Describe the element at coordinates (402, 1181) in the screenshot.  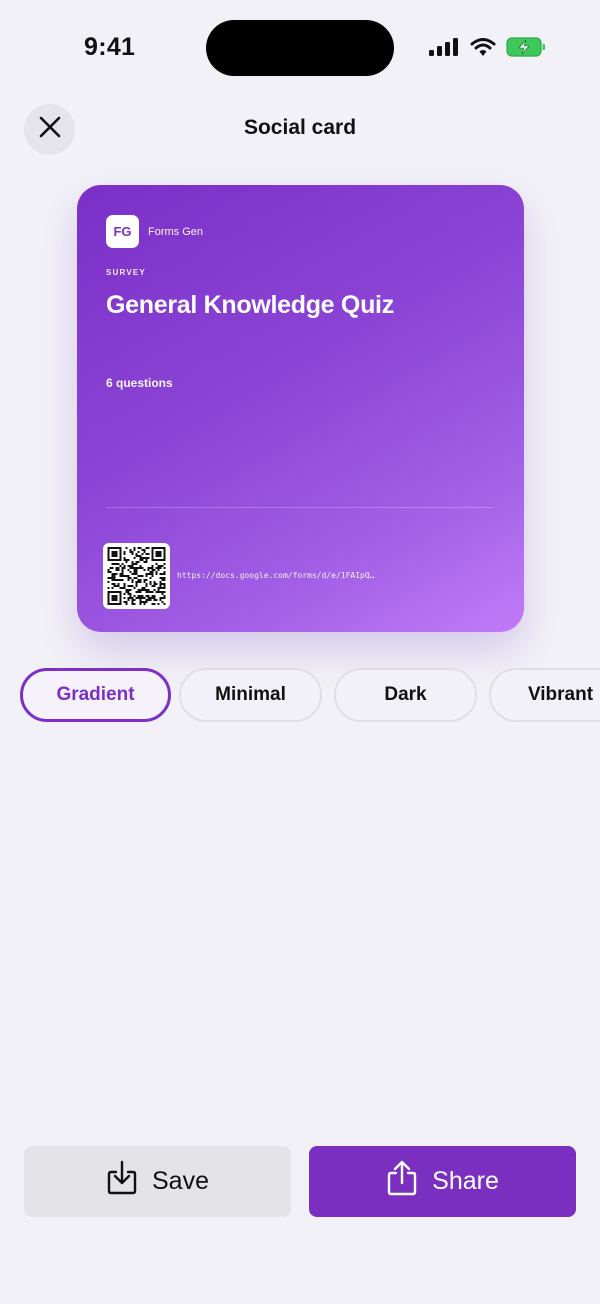
I see `share-icon` at that location.